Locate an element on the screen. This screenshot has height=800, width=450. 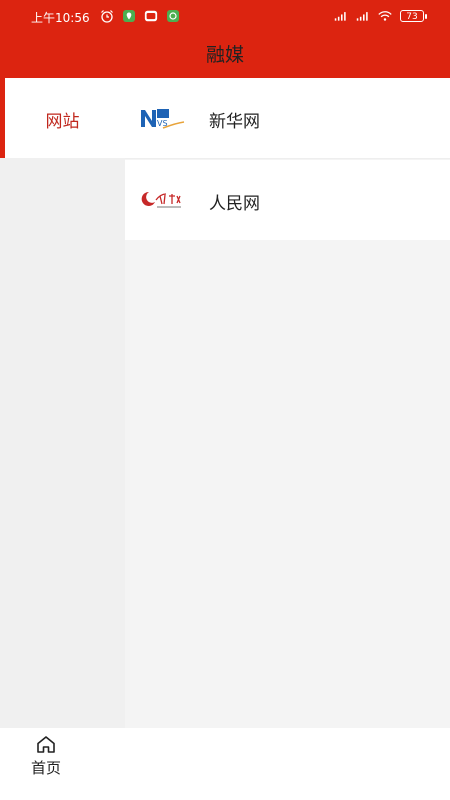
wechat-icon is located at coordinates (173, 16).